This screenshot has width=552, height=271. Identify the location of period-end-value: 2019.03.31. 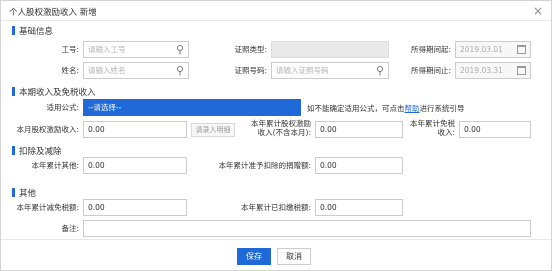
(481, 70).